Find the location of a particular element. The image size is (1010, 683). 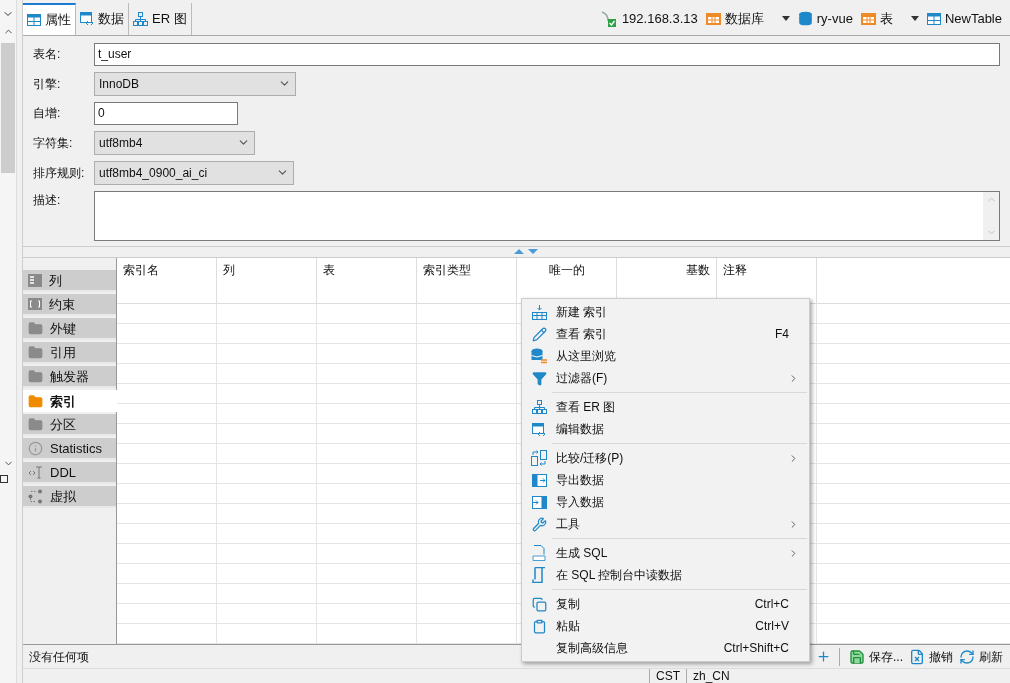

toolbar-button: 刷新 is located at coordinates (981, 656).